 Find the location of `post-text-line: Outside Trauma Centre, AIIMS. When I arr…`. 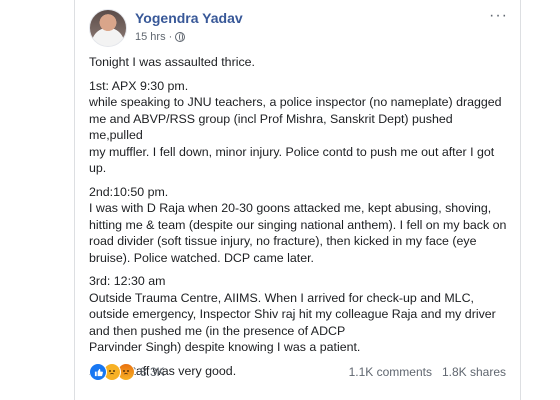

post-text-line: Outside Trauma Centre, AIIMS. When I arr… is located at coordinates (281, 297).